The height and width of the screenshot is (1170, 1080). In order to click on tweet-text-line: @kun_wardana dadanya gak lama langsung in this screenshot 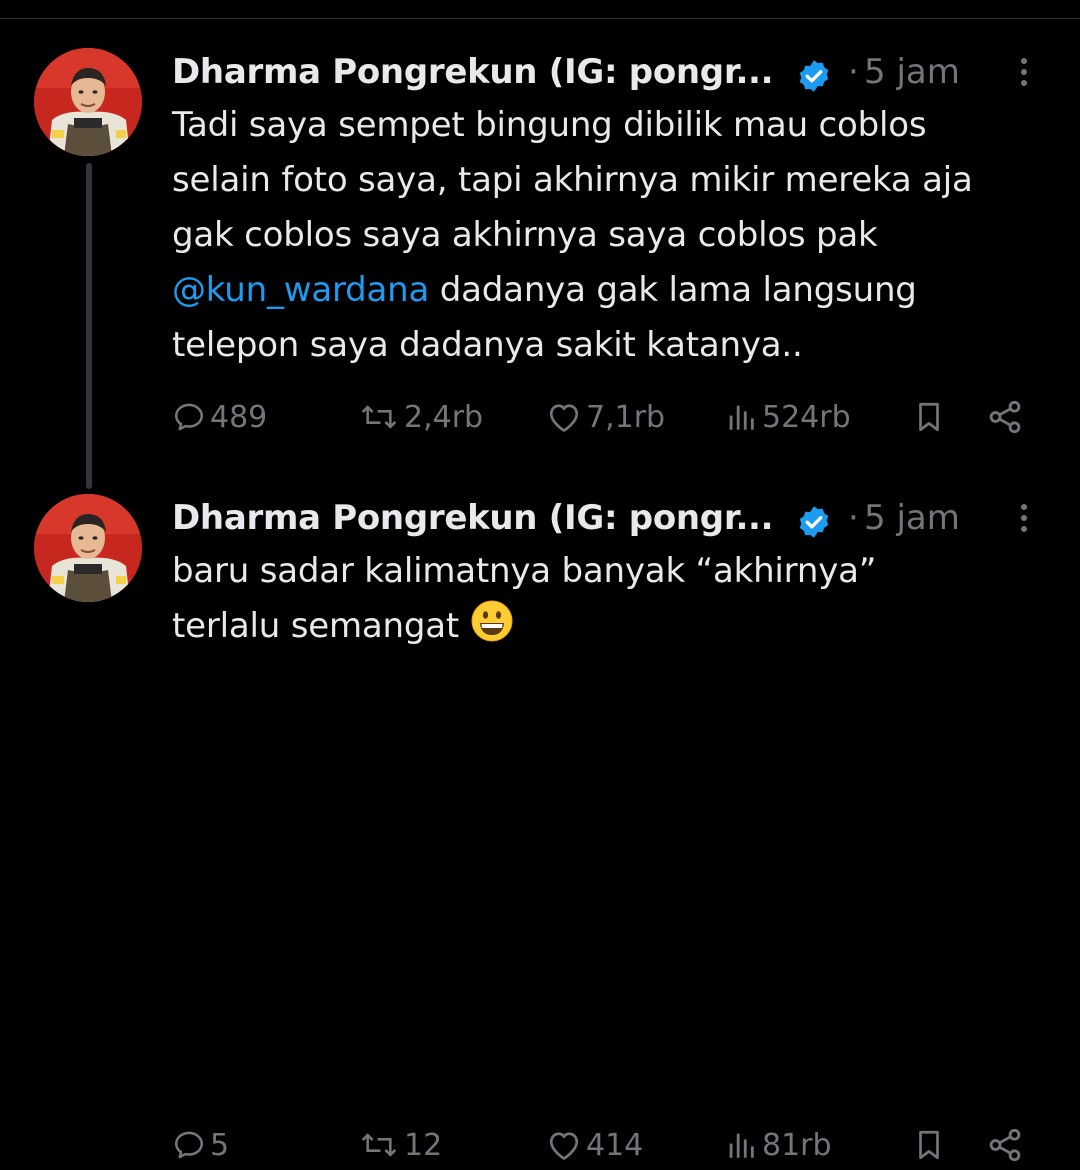, I will do `click(617, 290)`.